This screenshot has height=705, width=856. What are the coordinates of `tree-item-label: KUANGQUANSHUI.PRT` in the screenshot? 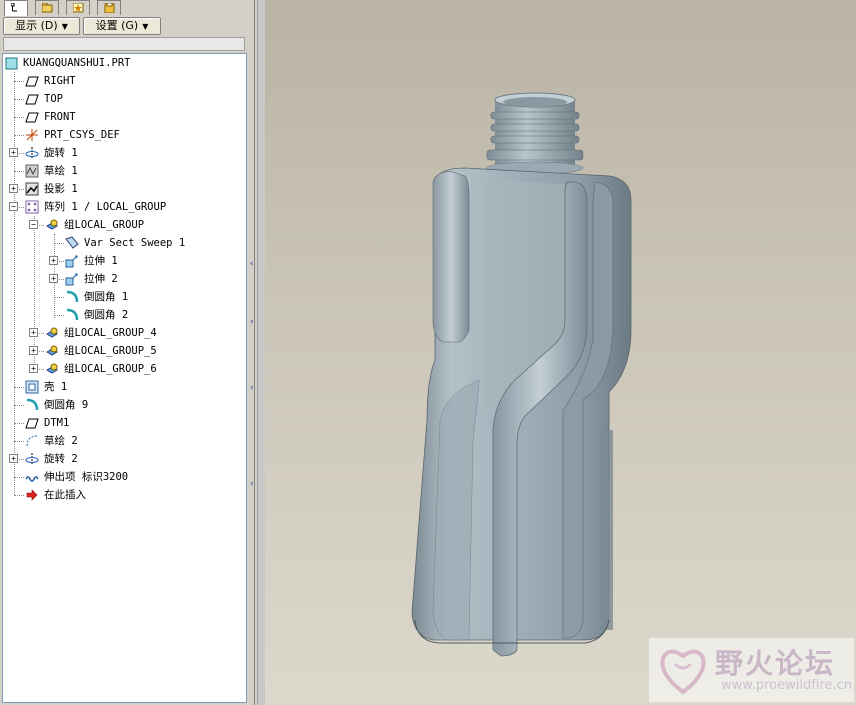 It's located at (77, 63).